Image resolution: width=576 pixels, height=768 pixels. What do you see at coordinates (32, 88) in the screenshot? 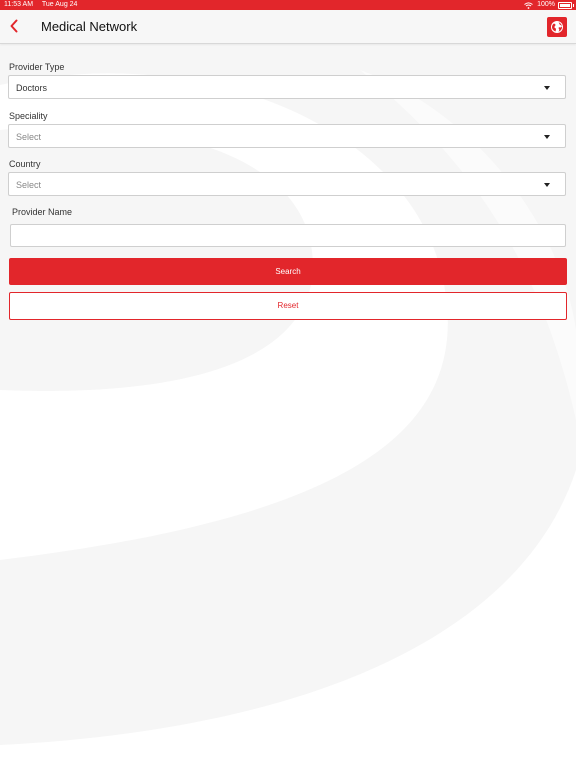
I see `provider-type-value: Doctors` at bounding box center [32, 88].